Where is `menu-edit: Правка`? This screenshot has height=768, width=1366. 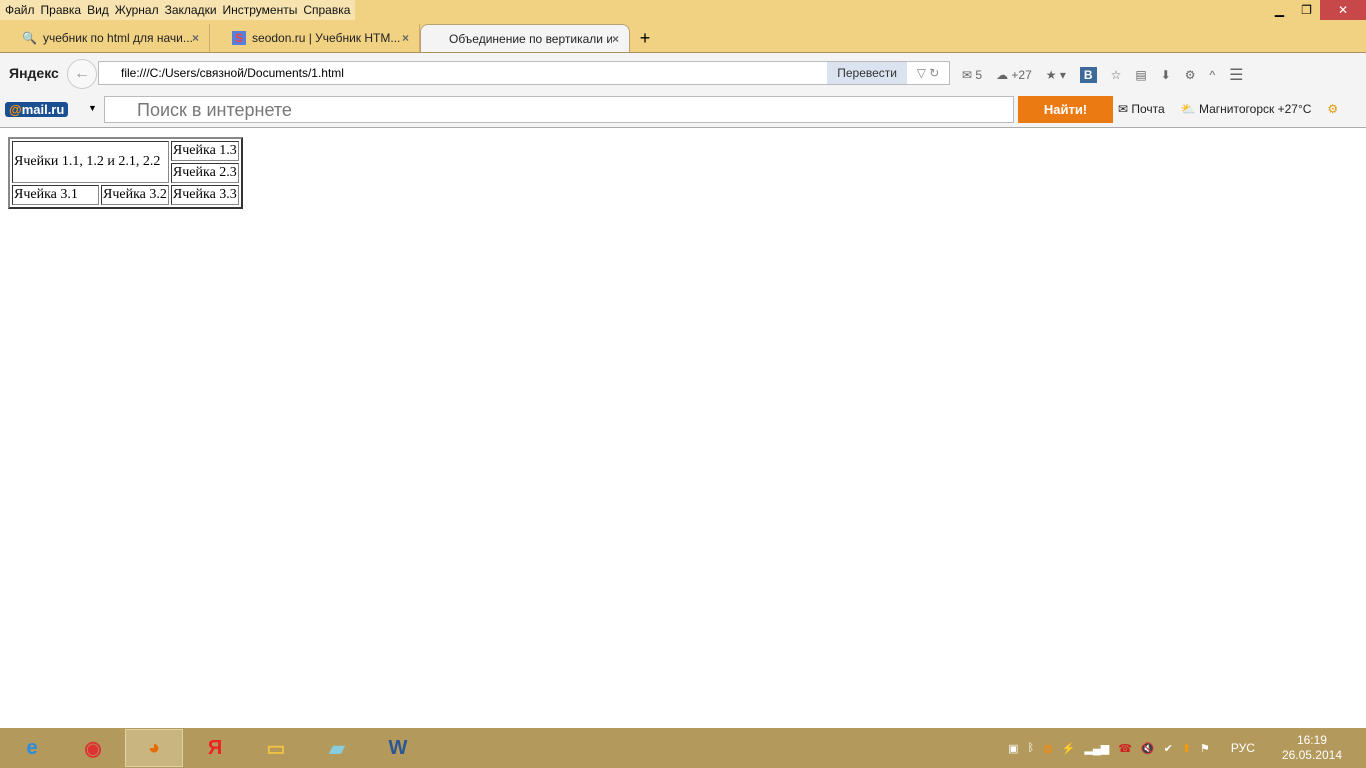
menu-edit: Правка is located at coordinates (63, 10).